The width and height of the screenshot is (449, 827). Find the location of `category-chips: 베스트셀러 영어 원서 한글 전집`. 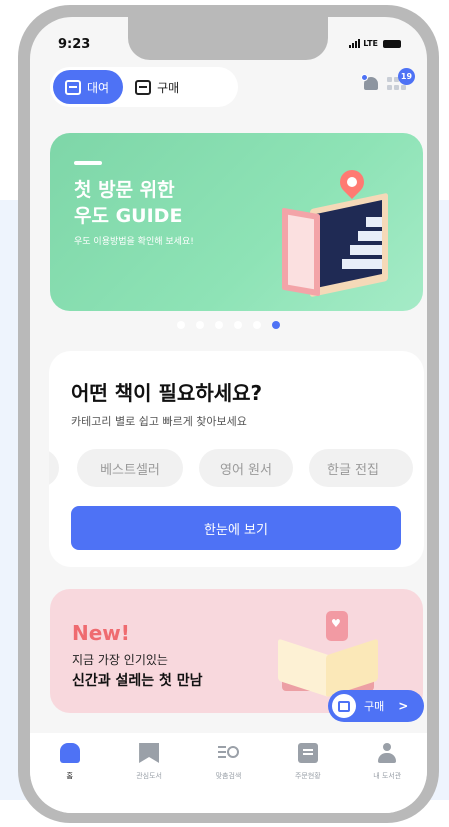

category-chips: 베스트셀러 영어 원서 한글 전집 is located at coordinates (236, 468).